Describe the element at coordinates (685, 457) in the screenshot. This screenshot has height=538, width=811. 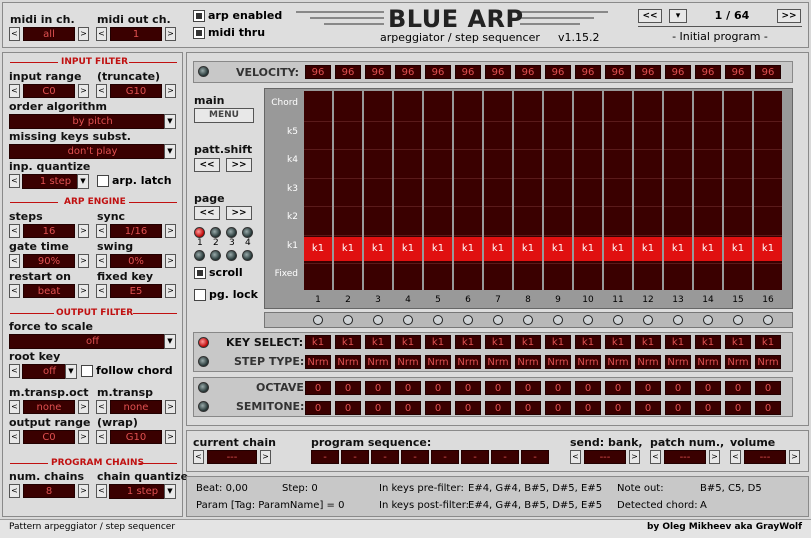
I see `patch-num-spinner: < --- >` at that location.